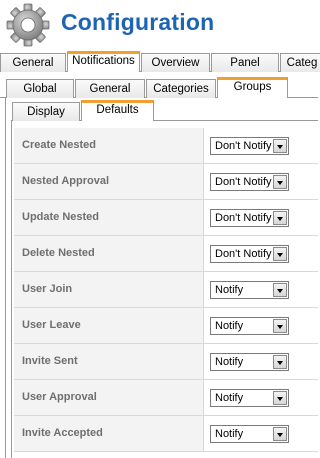 This screenshot has height=458, width=320. I want to click on tab-defaults: Defaults, so click(117, 110).